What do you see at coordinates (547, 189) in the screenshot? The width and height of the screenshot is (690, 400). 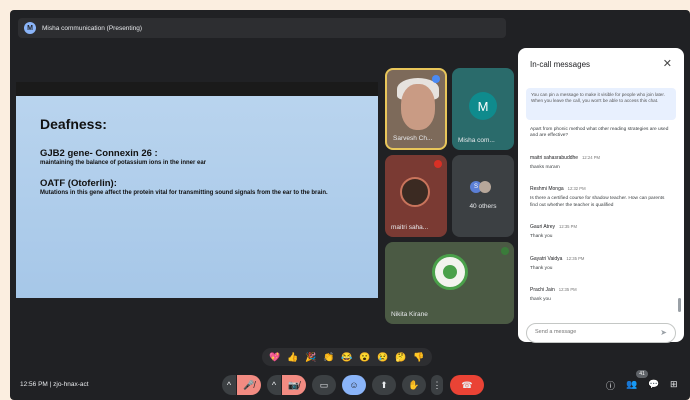 I see `sender-name: Reshmi Monga` at bounding box center [547, 189].